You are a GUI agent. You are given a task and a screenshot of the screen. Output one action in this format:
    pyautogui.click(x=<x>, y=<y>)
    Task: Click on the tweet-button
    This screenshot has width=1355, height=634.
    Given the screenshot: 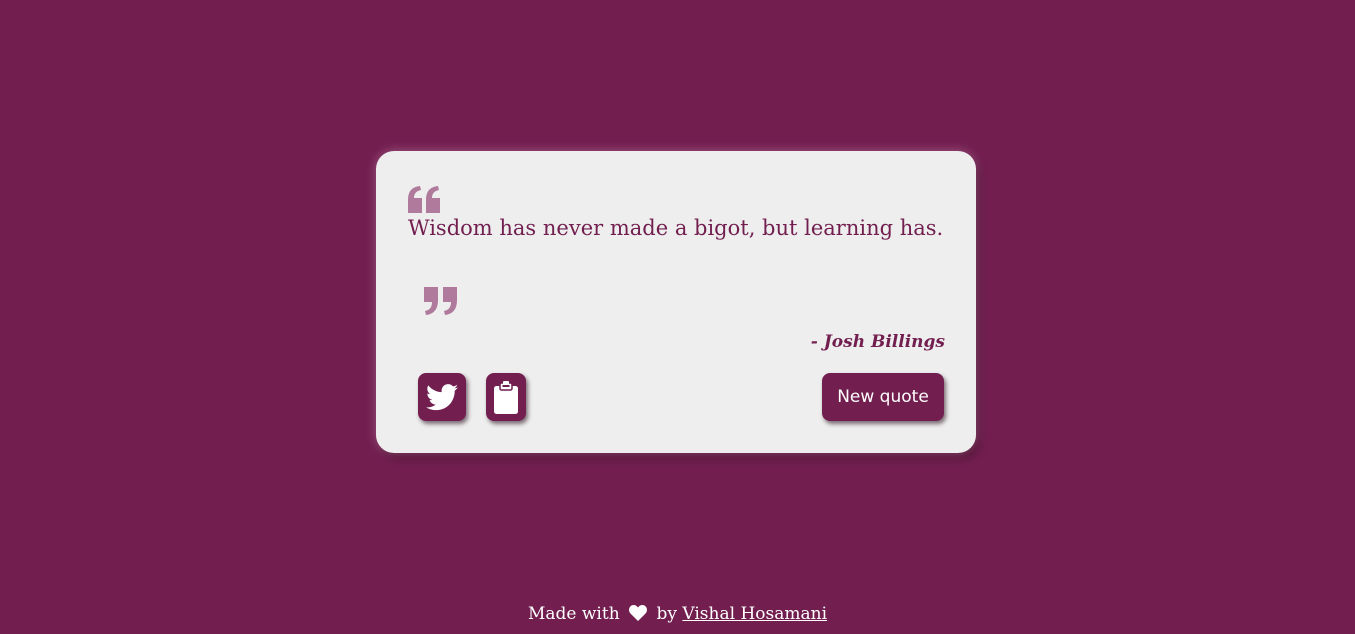 What is the action you would take?
    pyautogui.click(x=442, y=397)
    